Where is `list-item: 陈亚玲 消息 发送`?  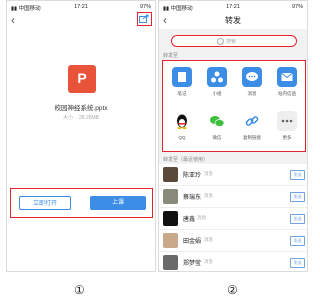
list-item: 陈亚玲 消息 发送 is located at coordinates (233, 175).